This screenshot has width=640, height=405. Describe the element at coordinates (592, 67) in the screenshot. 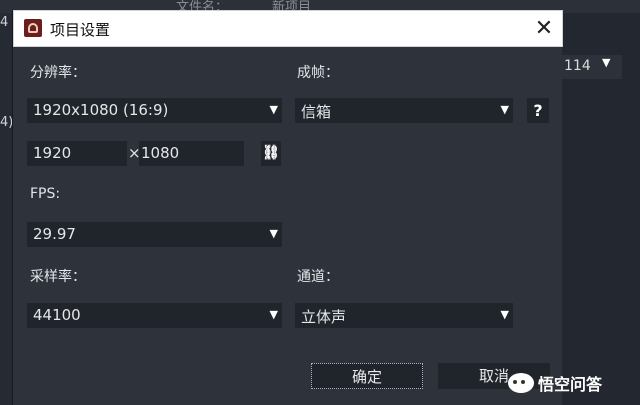

I see `bg-right-select: 114` at that location.